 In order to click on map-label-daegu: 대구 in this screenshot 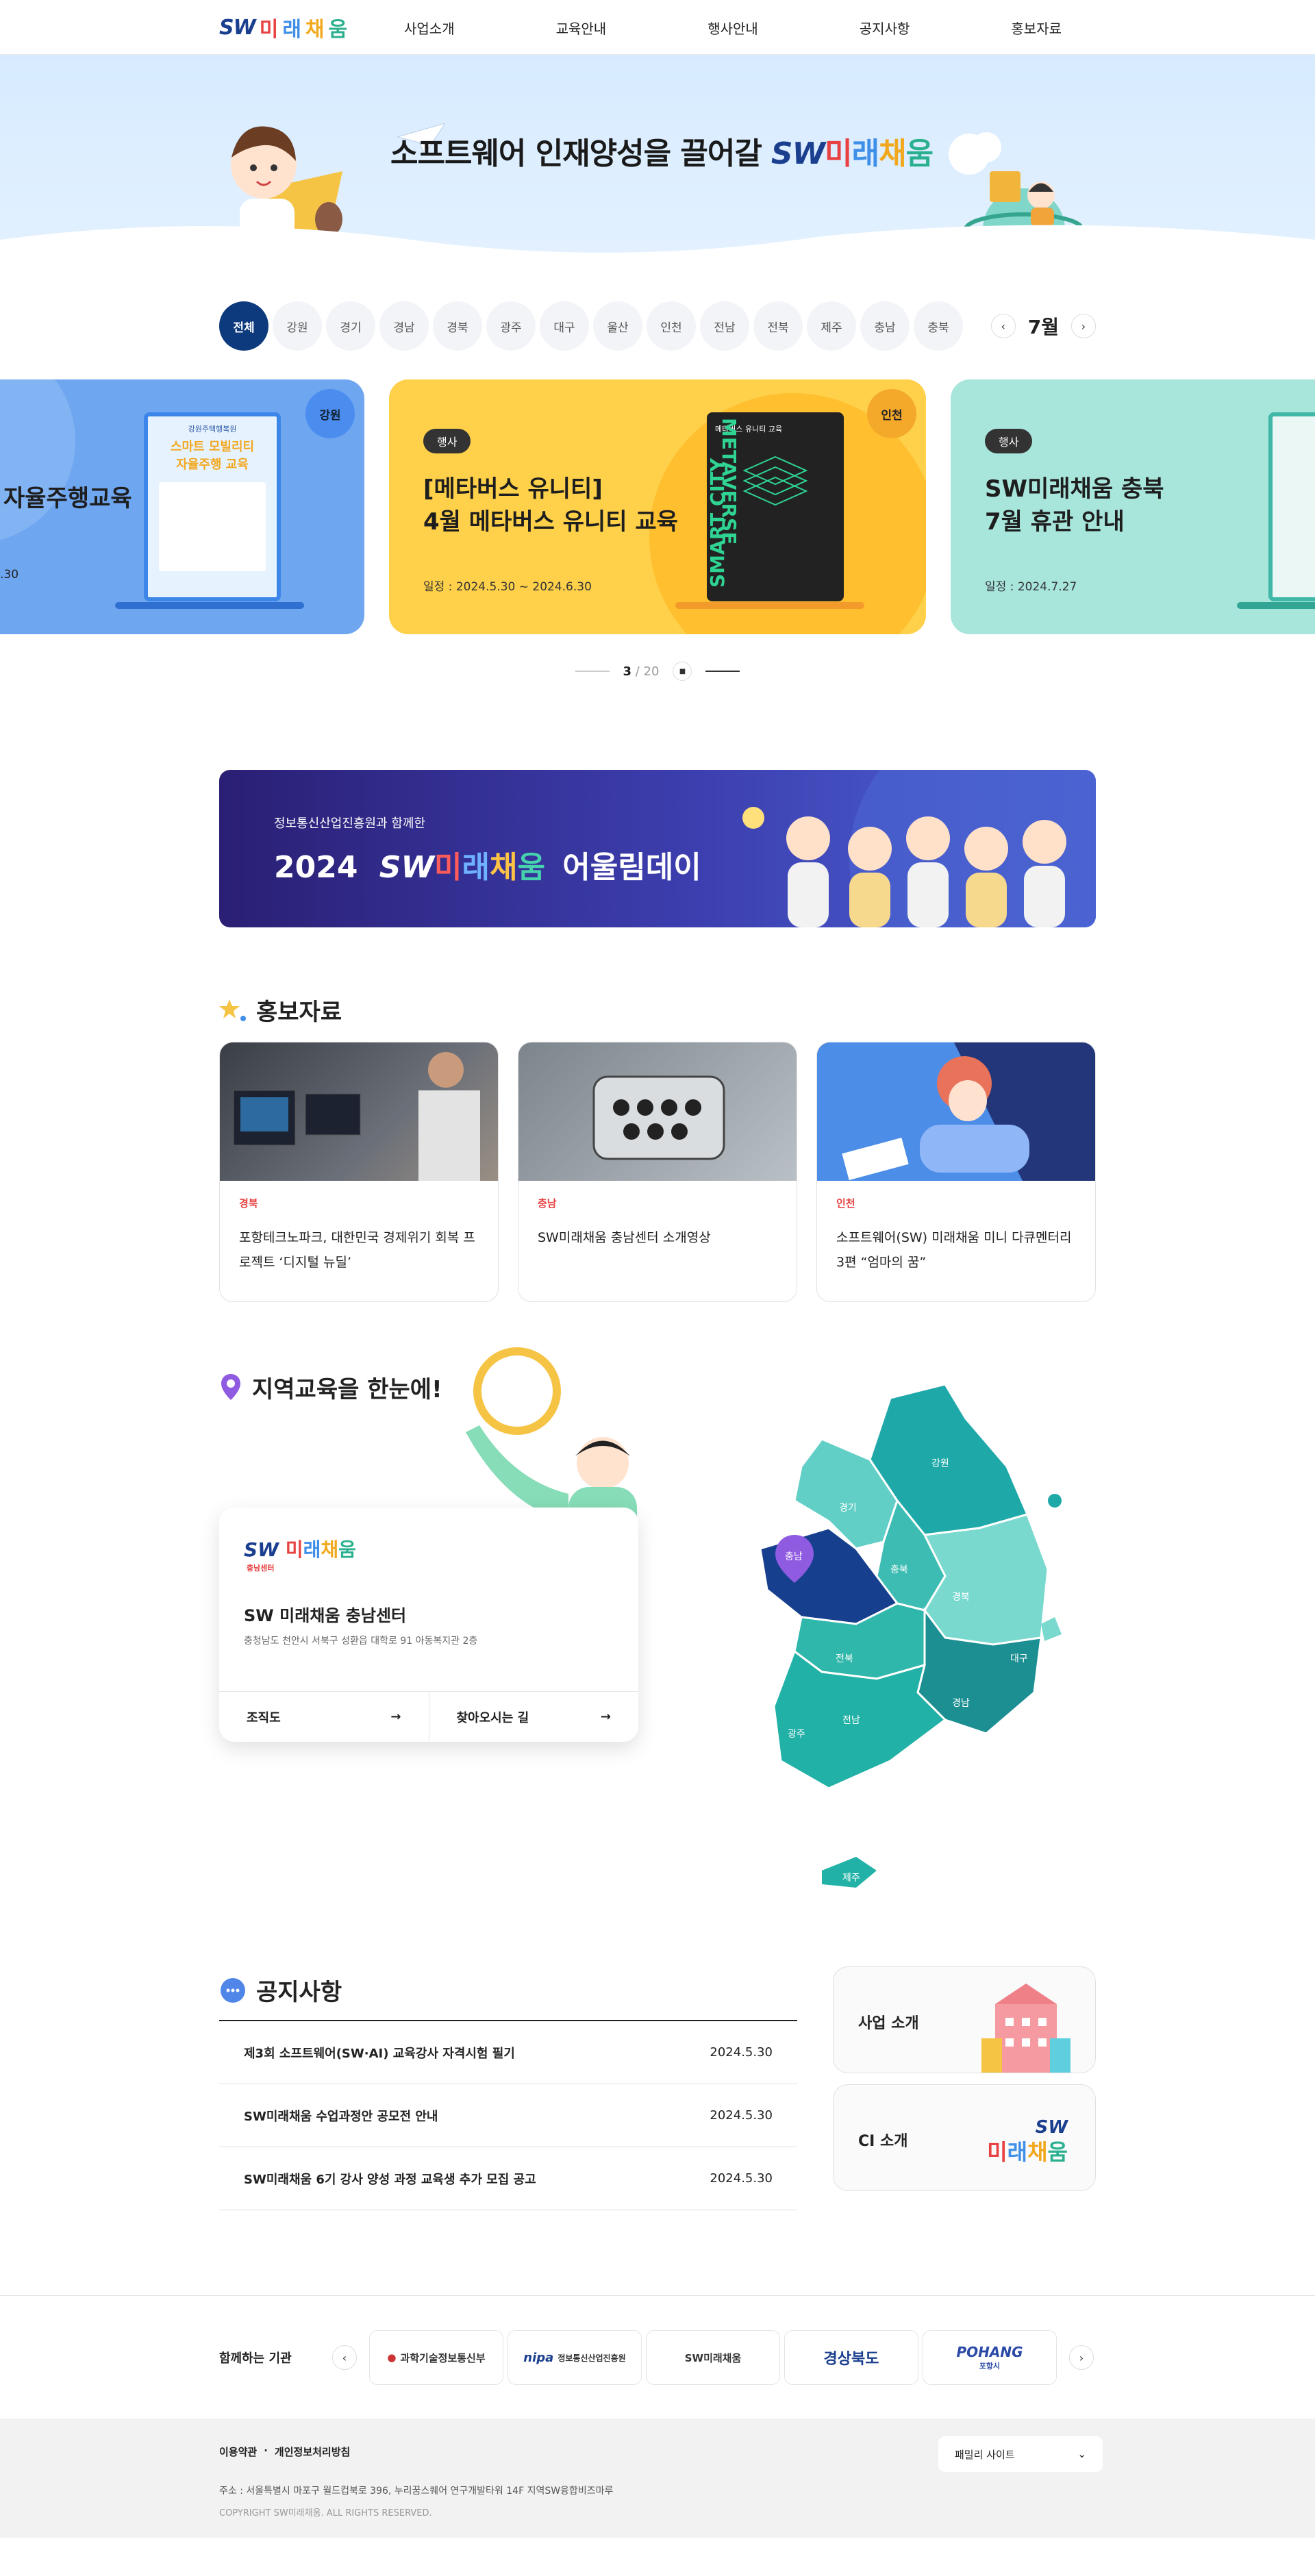, I will do `click(1019, 1658)`.